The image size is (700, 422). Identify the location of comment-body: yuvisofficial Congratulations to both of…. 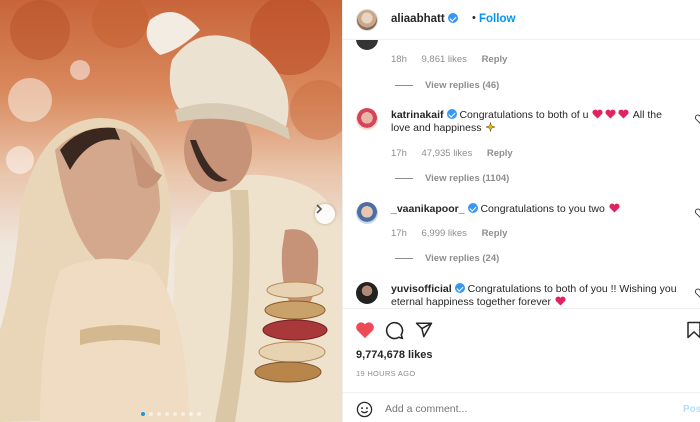
(536, 295).